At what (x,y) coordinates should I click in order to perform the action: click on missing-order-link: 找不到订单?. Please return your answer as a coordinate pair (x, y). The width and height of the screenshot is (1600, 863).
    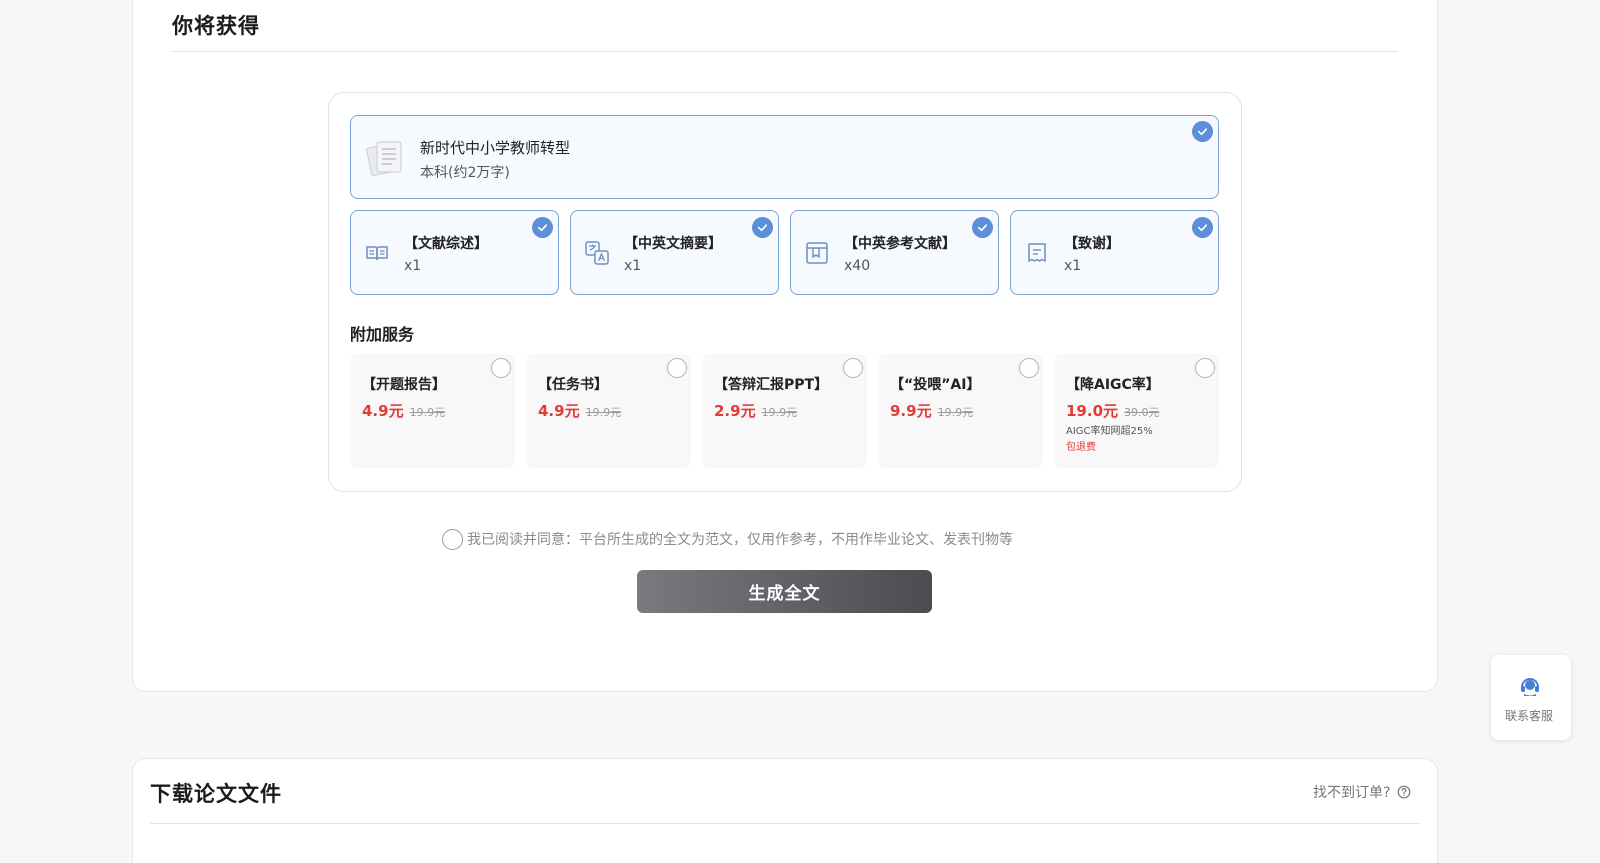
    Looking at the image, I should click on (1362, 792).